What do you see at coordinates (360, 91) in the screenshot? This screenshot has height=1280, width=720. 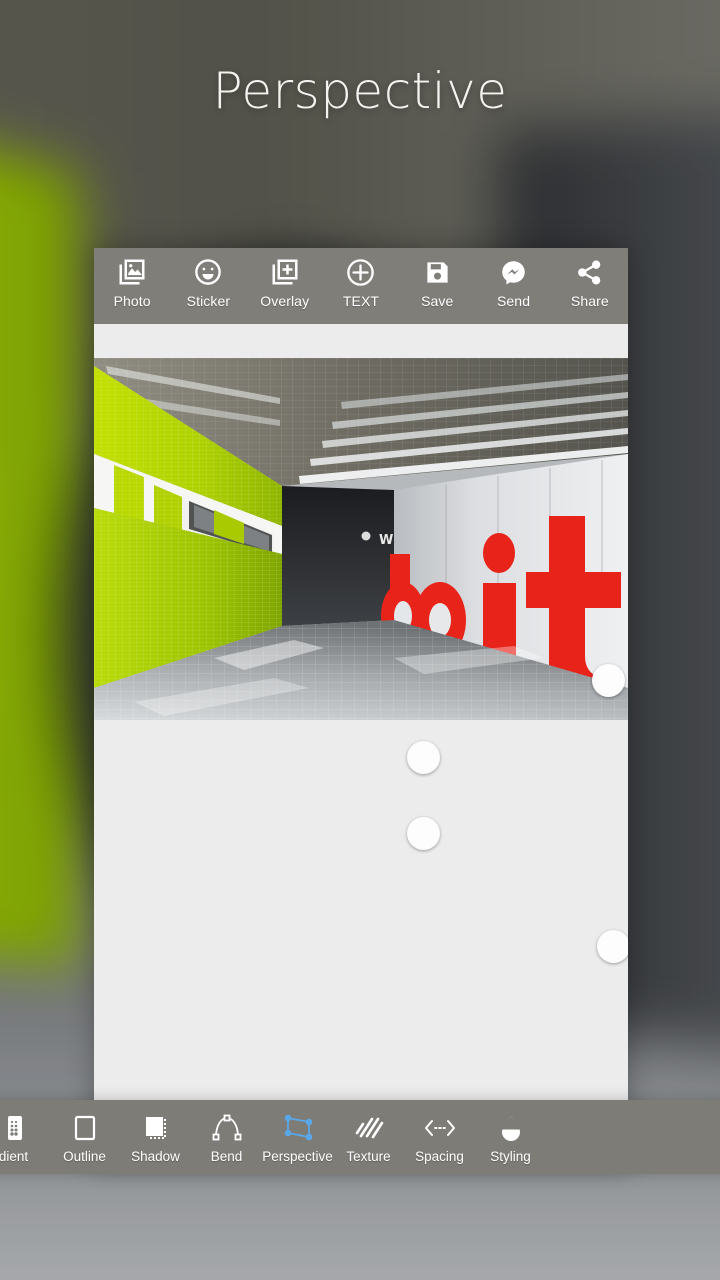 I see `page-title: Perspective` at bounding box center [360, 91].